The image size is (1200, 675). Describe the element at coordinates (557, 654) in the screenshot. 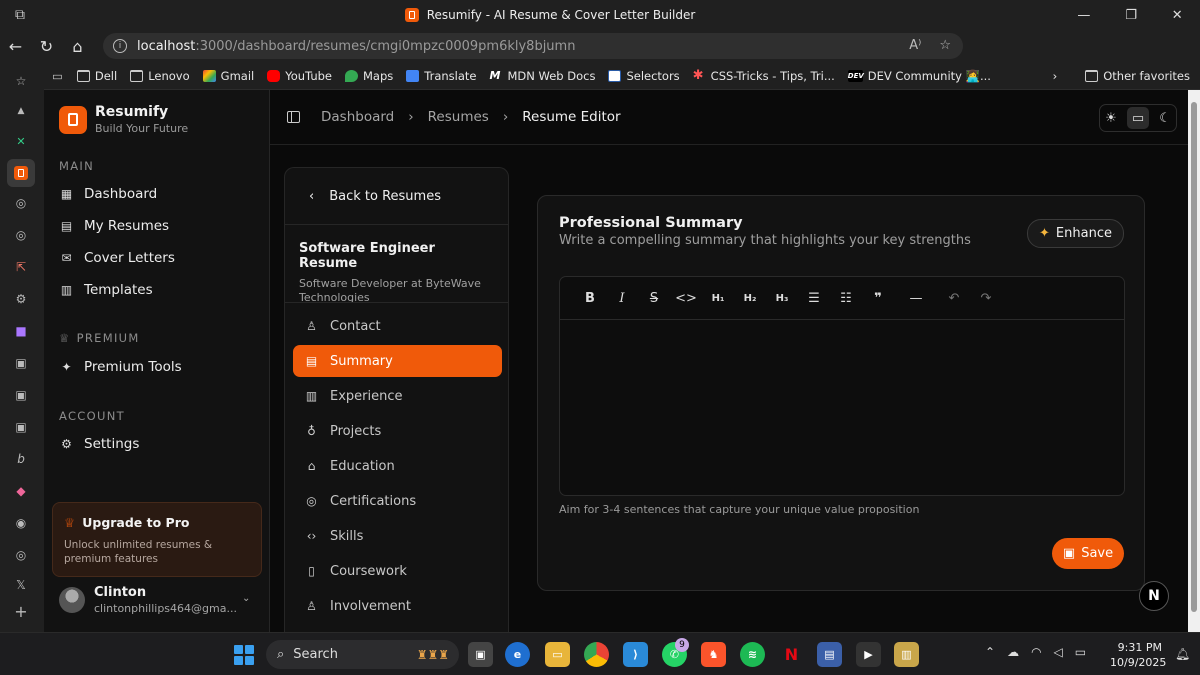

I see `file-explorer-icon: ▭` at that location.